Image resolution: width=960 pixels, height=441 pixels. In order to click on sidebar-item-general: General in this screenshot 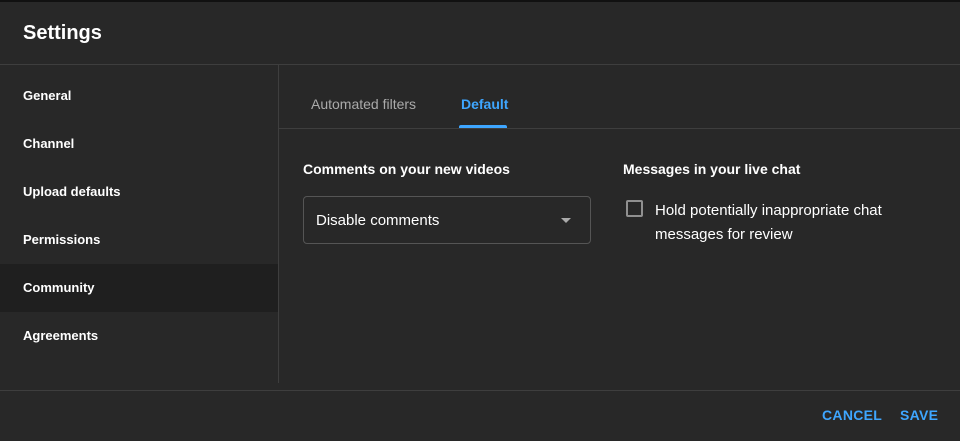, I will do `click(139, 96)`.